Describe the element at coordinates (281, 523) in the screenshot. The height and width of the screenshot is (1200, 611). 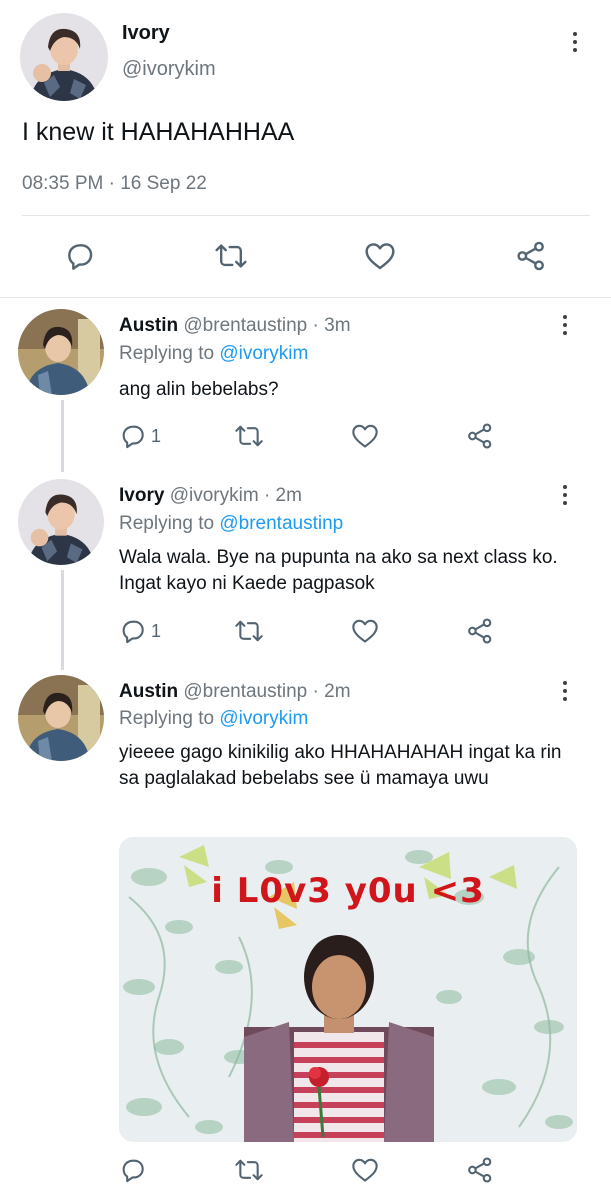
I see `replying-to-link: @brentaustinp` at that location.